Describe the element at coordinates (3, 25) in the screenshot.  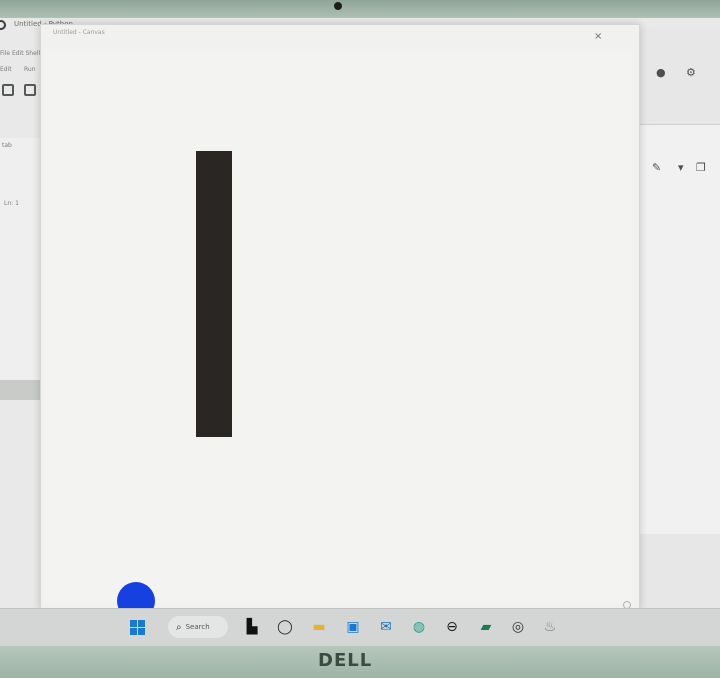
I see `app-icon` at that location.